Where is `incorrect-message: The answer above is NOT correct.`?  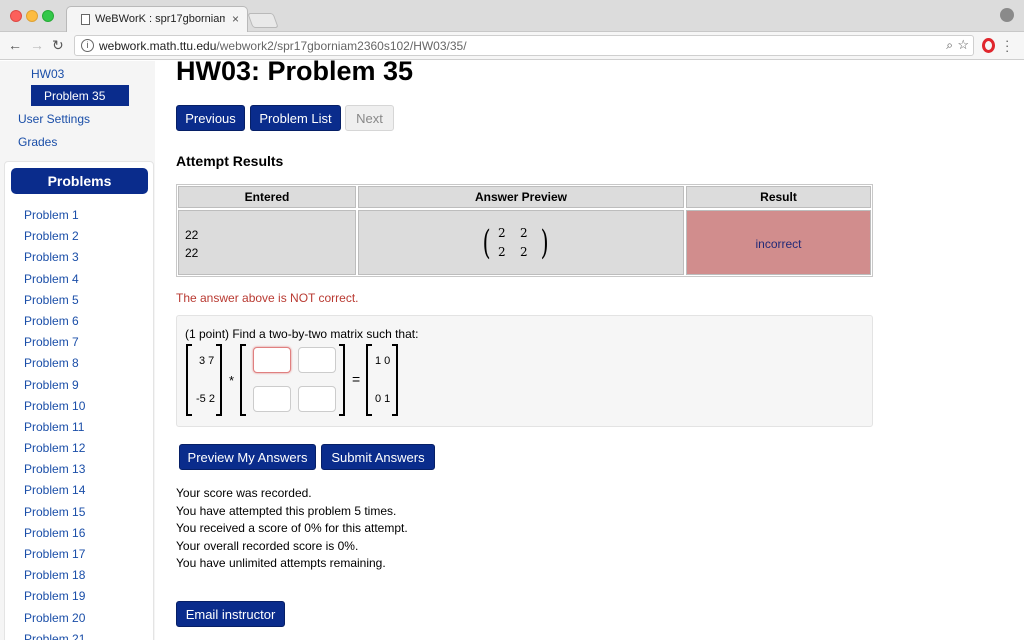 incorrect-message: The answer above is NOT correct. is located at coordinates (267, 298).